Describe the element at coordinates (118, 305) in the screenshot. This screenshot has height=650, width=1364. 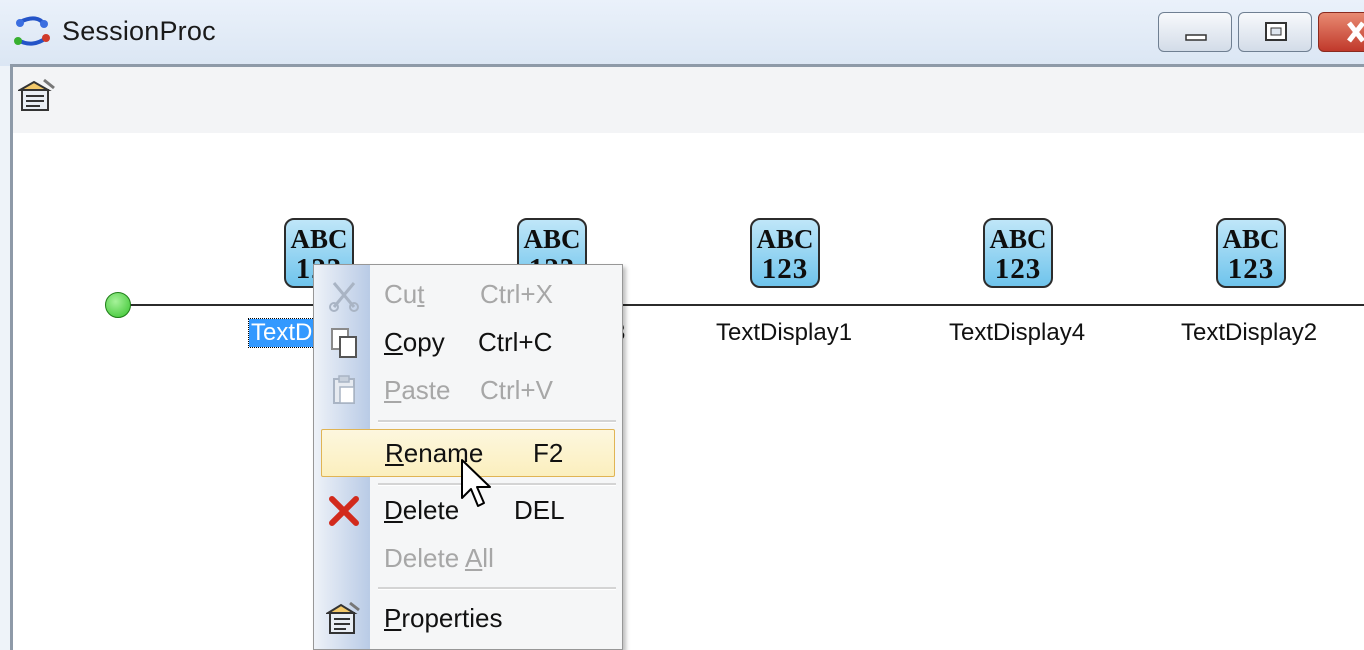
I see `start-node` at that location.